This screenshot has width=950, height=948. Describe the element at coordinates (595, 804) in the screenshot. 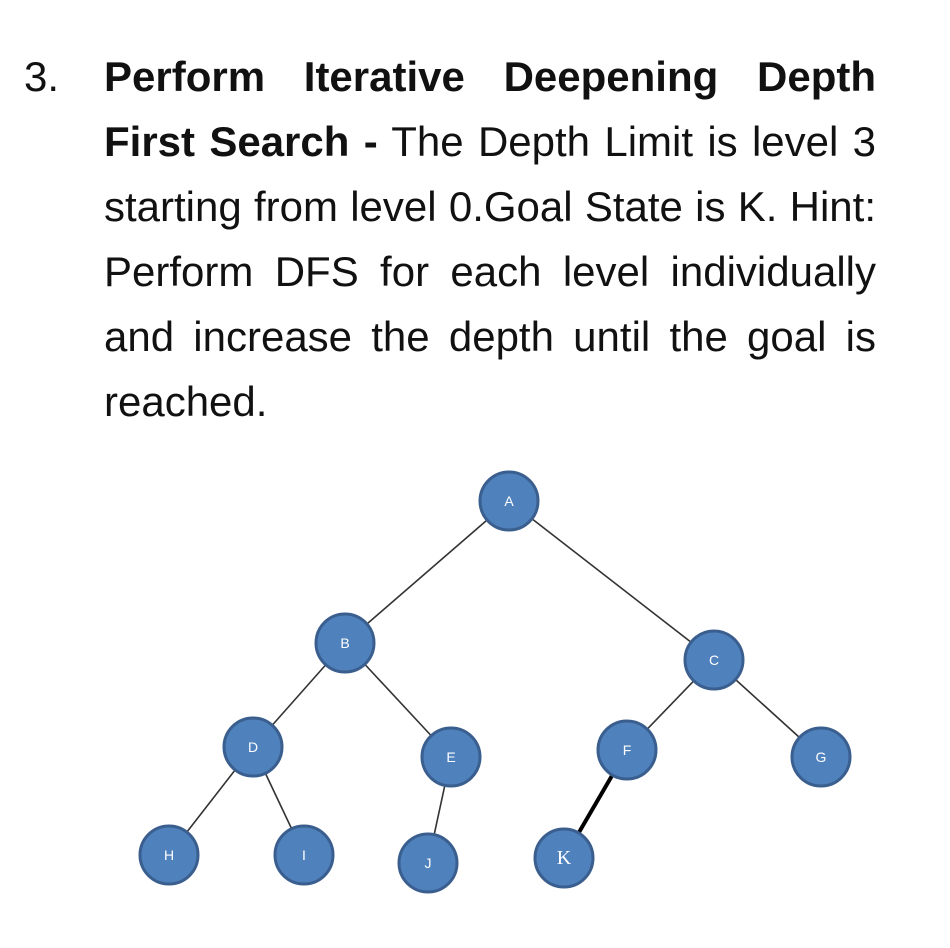

I see `edge-f-k` at that location.